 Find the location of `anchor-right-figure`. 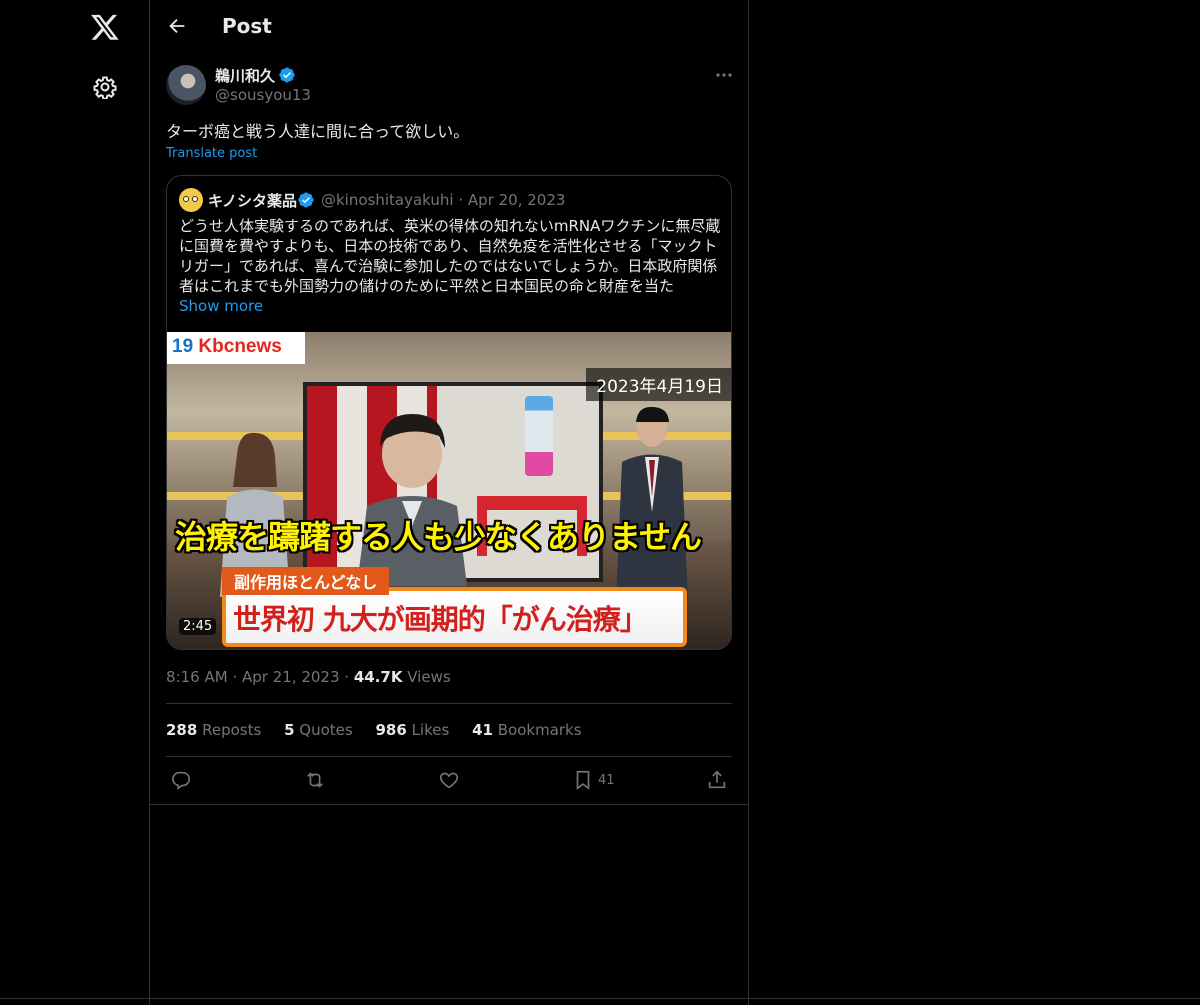

anchor-right-figure is located at coordinates (652, 504).